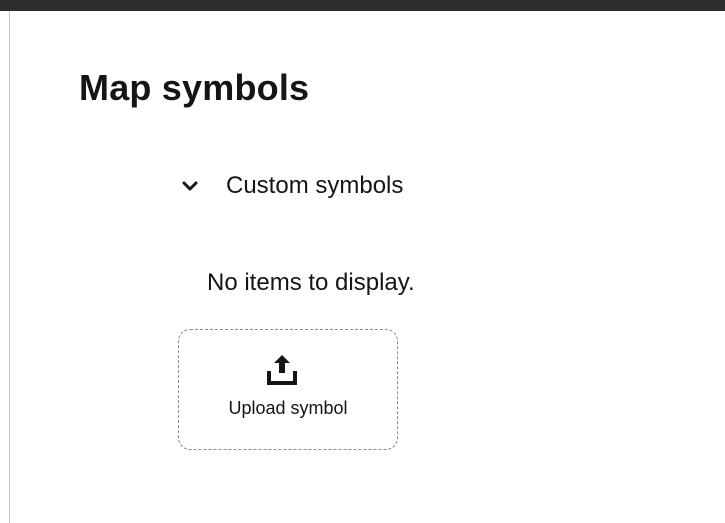 The image size is (725, 523). Describe the element at coordinates (282, 369) in the screenshot. I see `upload-icon` at that location.